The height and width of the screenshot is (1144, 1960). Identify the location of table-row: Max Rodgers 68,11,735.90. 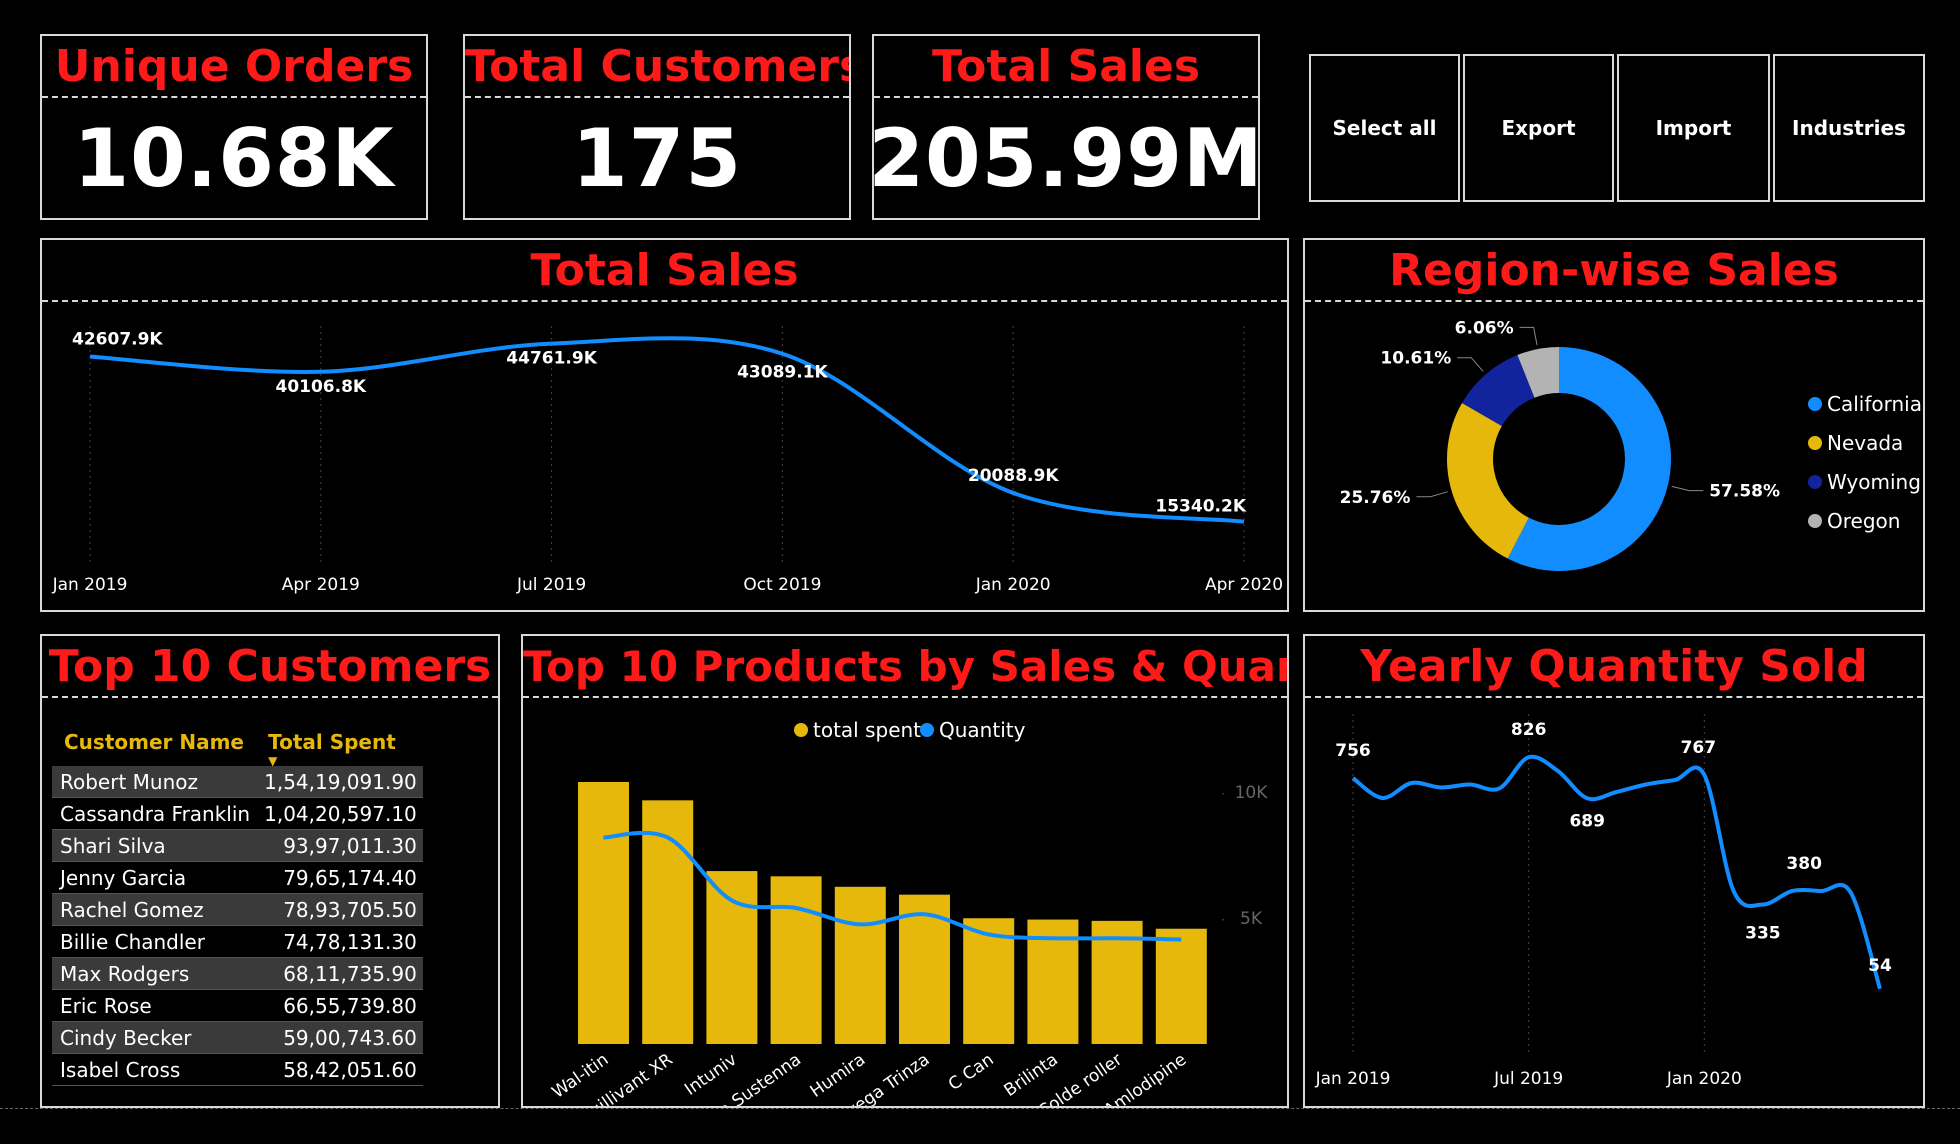
(237, 973).